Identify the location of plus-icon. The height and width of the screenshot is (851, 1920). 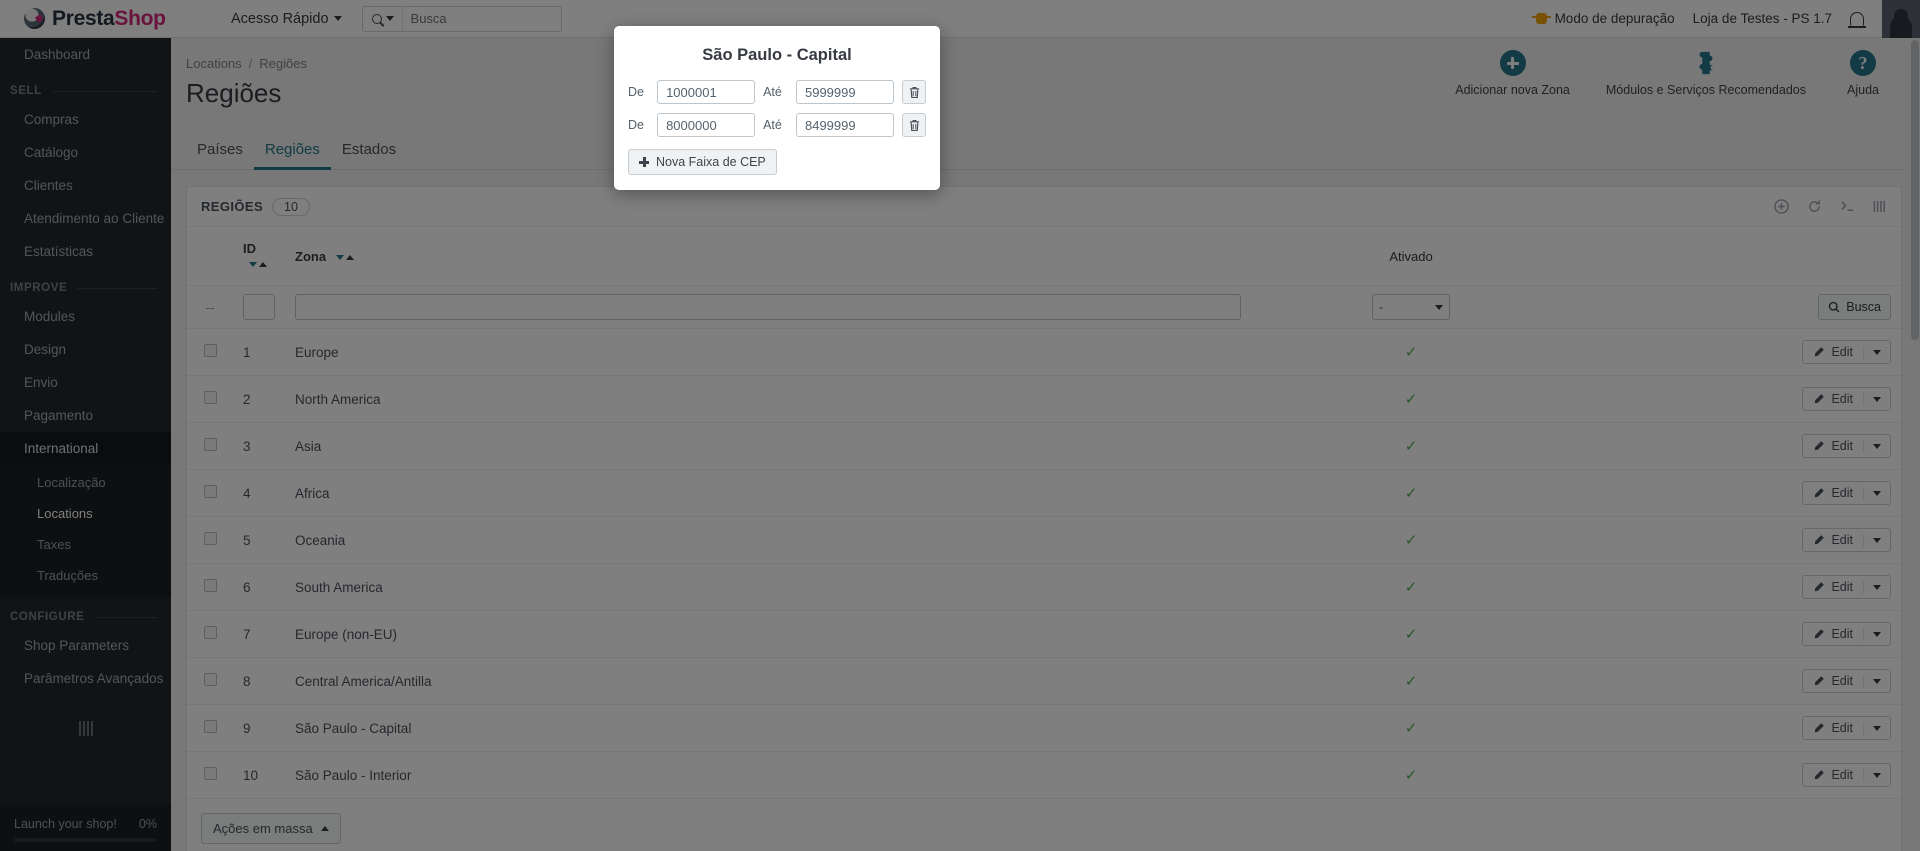
(644, 162).